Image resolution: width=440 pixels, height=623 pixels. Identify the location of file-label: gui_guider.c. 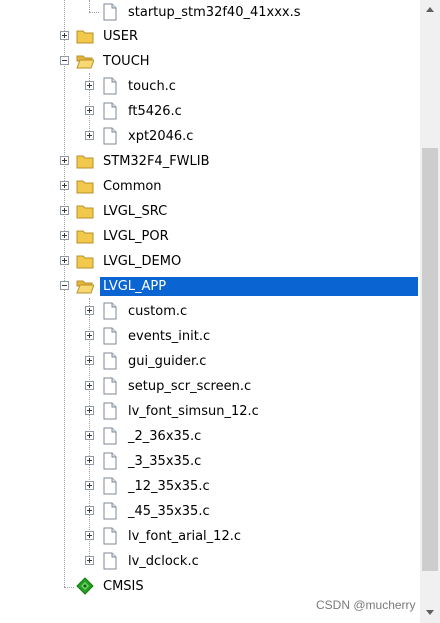
(167, 361).